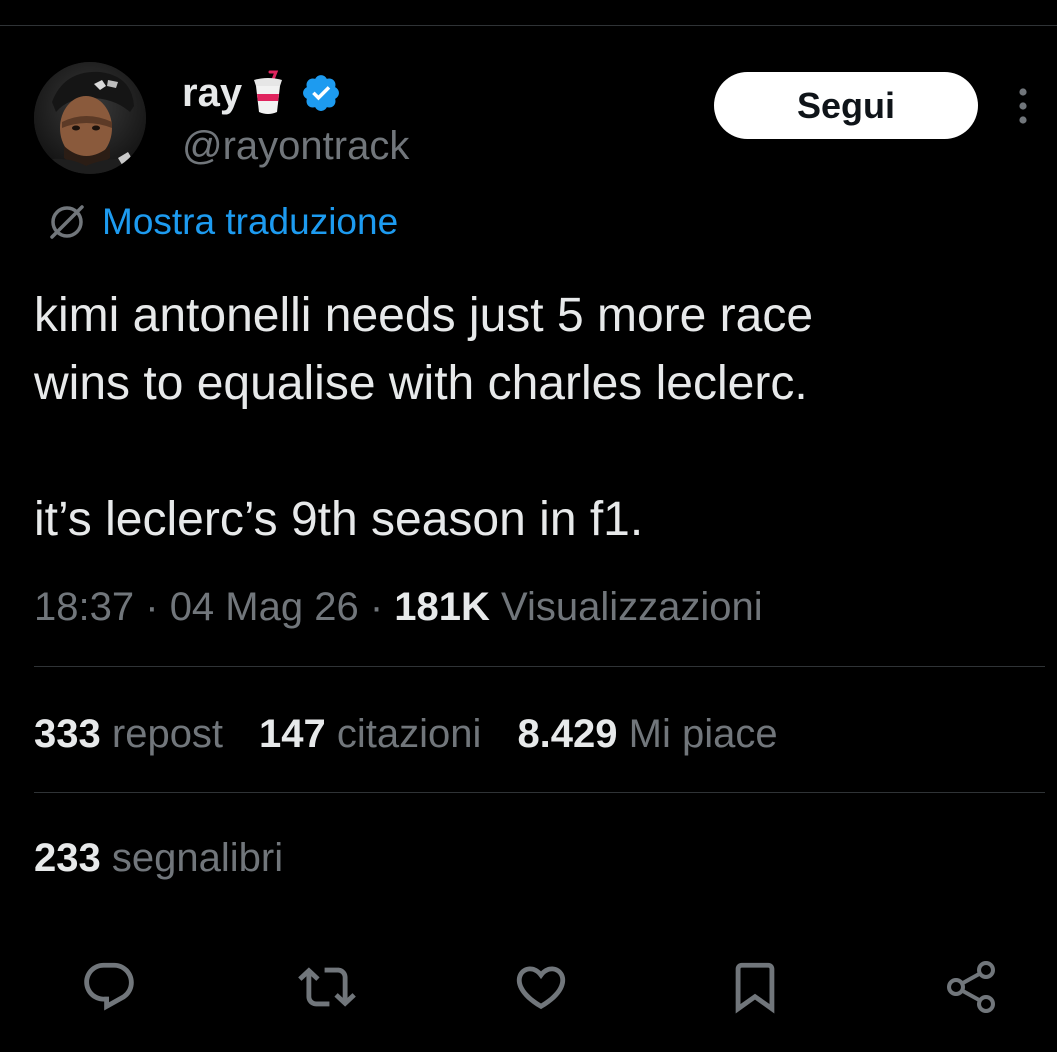 This screenshot has width=1057, height=1052. What do you see at coordinates (292, 734) in the screenshot?
I see `quotes-count: 147` at bounding box center [292, 734].